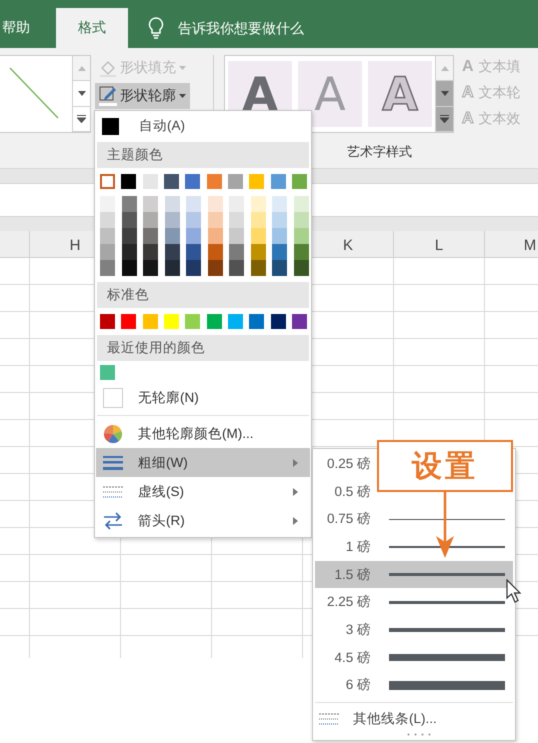 This screenshot has height=743, width=538. Describe the element at coordinates (511, 244) in the screenshot. I see `column-header: M` at that location.